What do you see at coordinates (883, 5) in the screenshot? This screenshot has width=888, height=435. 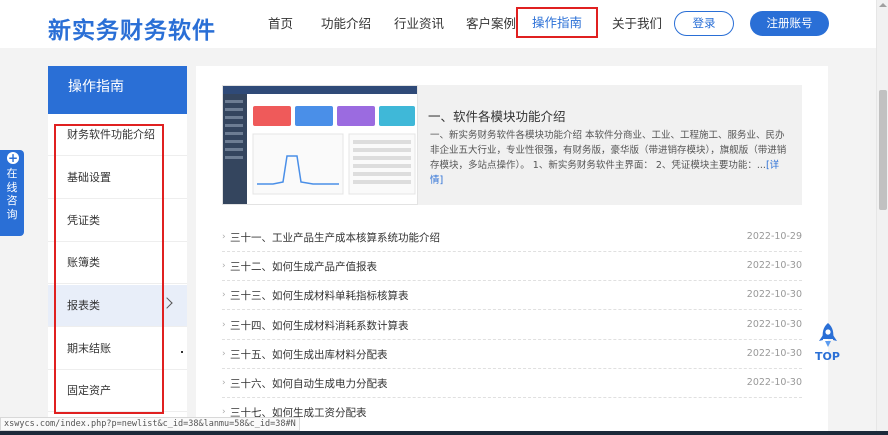 I see `scroll-up-arrow-icon` at bounding box center [883, 5].